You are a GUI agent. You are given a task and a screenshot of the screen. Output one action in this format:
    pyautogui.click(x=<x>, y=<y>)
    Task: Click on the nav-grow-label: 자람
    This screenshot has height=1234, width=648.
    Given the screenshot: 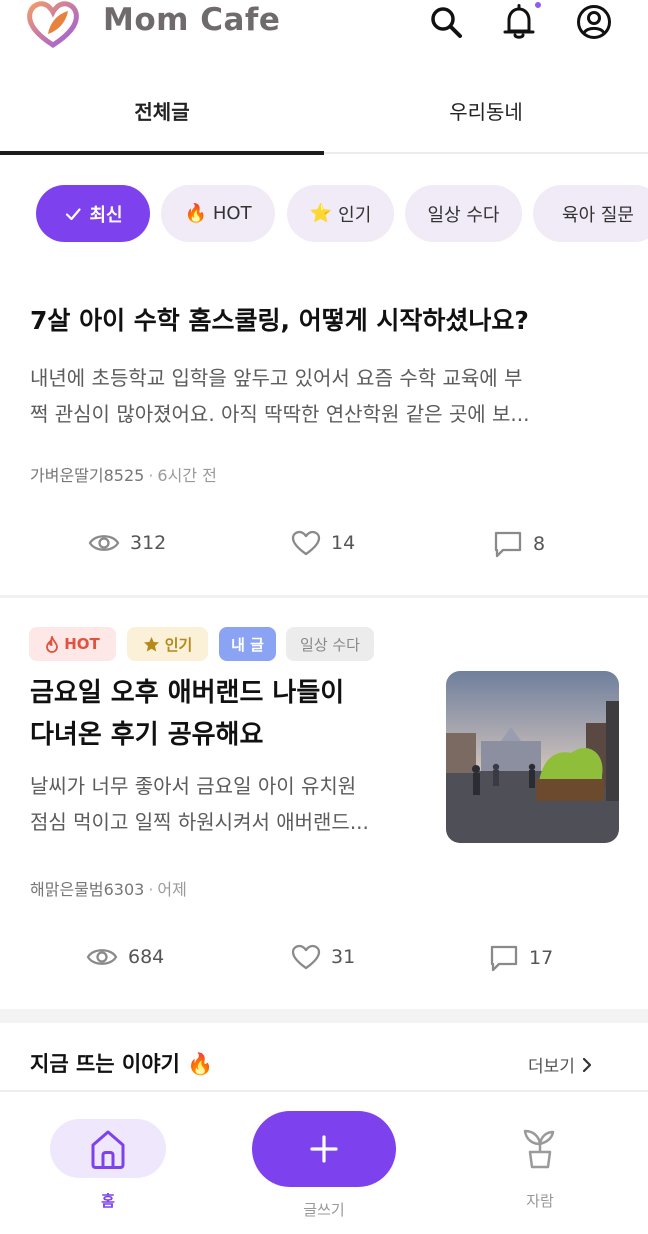 What is the action you would take?
    pyautogui.click(x=540, y=1201)
    